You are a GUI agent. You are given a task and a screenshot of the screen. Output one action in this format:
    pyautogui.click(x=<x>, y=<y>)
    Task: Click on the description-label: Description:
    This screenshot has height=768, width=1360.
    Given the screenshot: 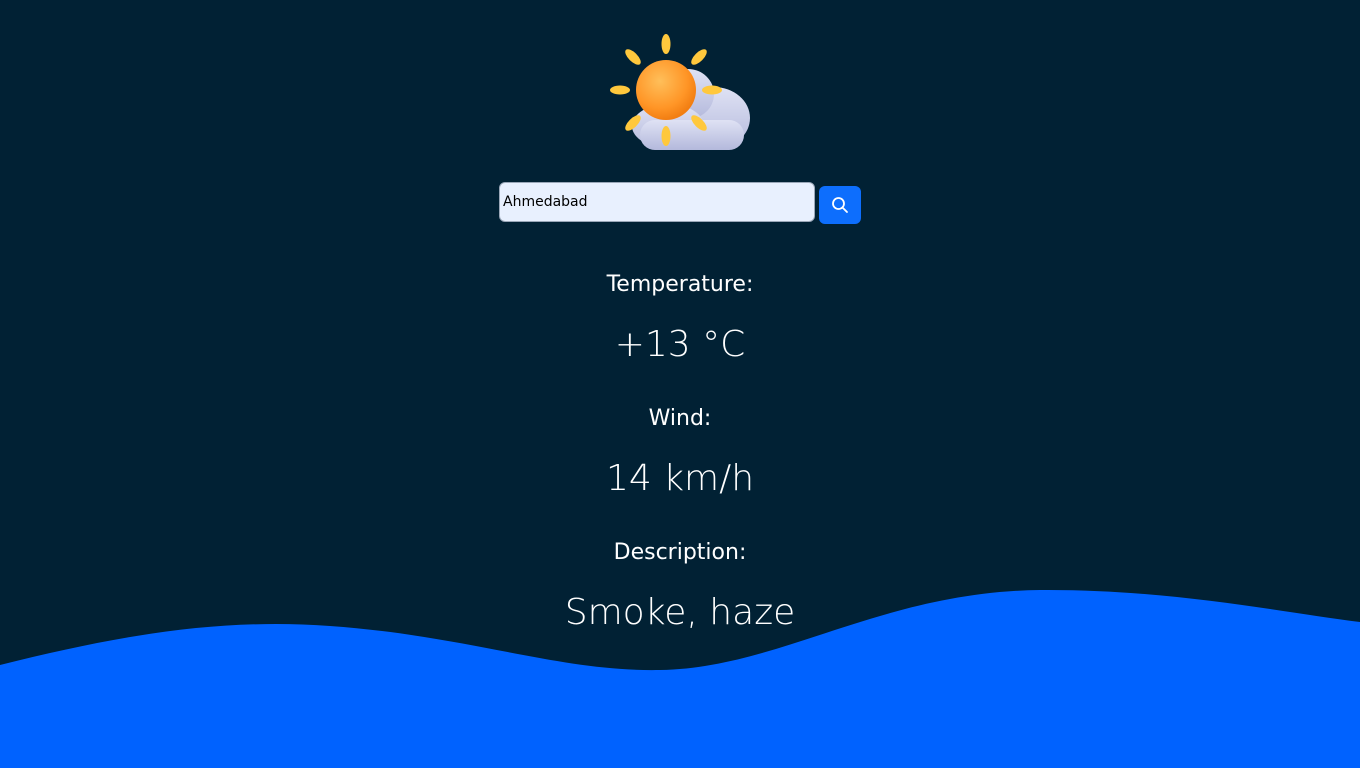 What is the action you would take?
    pyautogui.click(x=680, y=552)
    